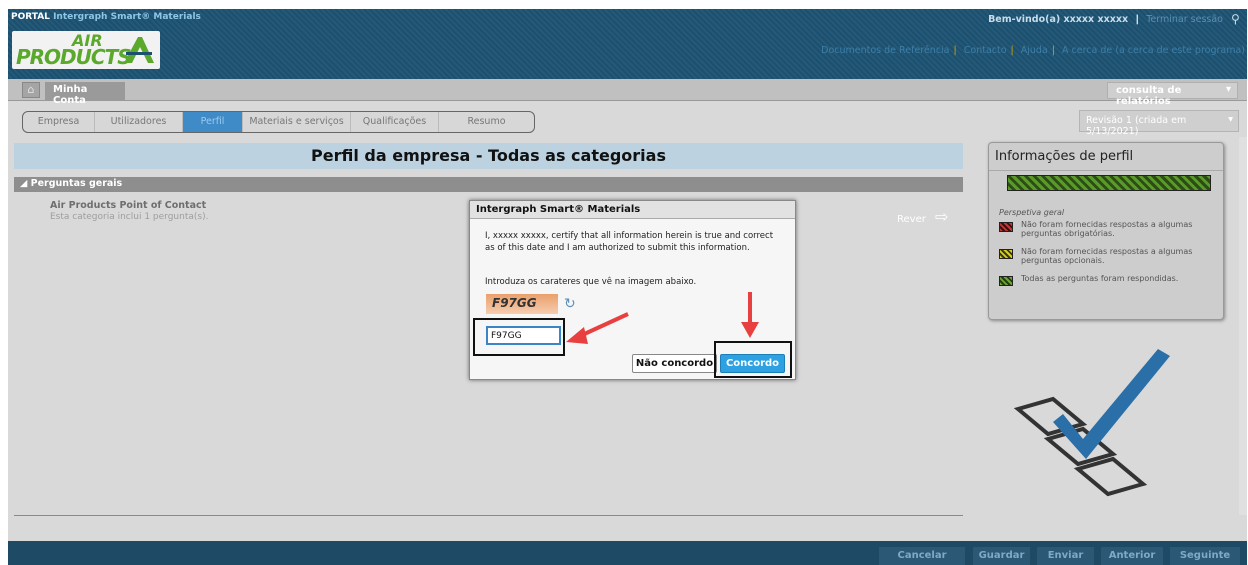  I want to click on vertical-scrollbar, so click(1243, 326).